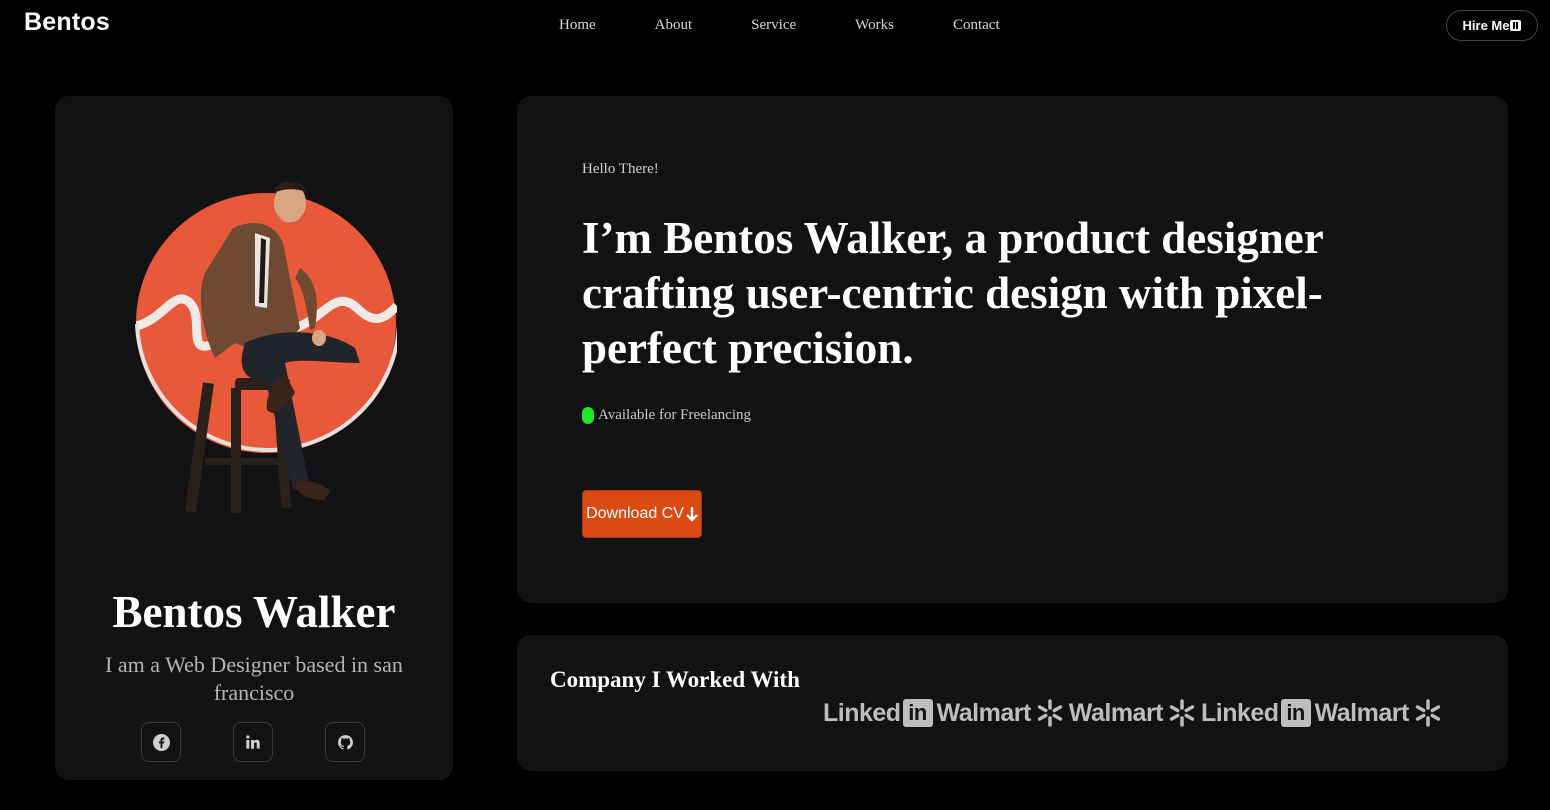 The width and height of the screenshot is (1550, 810). What do you see at coordinates (976, 25) in the screenshot?
I see `nav-contact: Contact` at bounding box center [976, 25].